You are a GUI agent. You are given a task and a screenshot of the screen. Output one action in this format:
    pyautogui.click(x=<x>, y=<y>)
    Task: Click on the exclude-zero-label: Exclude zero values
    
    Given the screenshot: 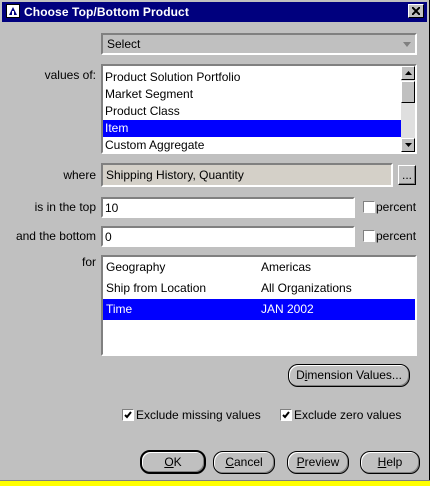 What is the action you would take?
    pyautogui.click(x=348, y=415)
    